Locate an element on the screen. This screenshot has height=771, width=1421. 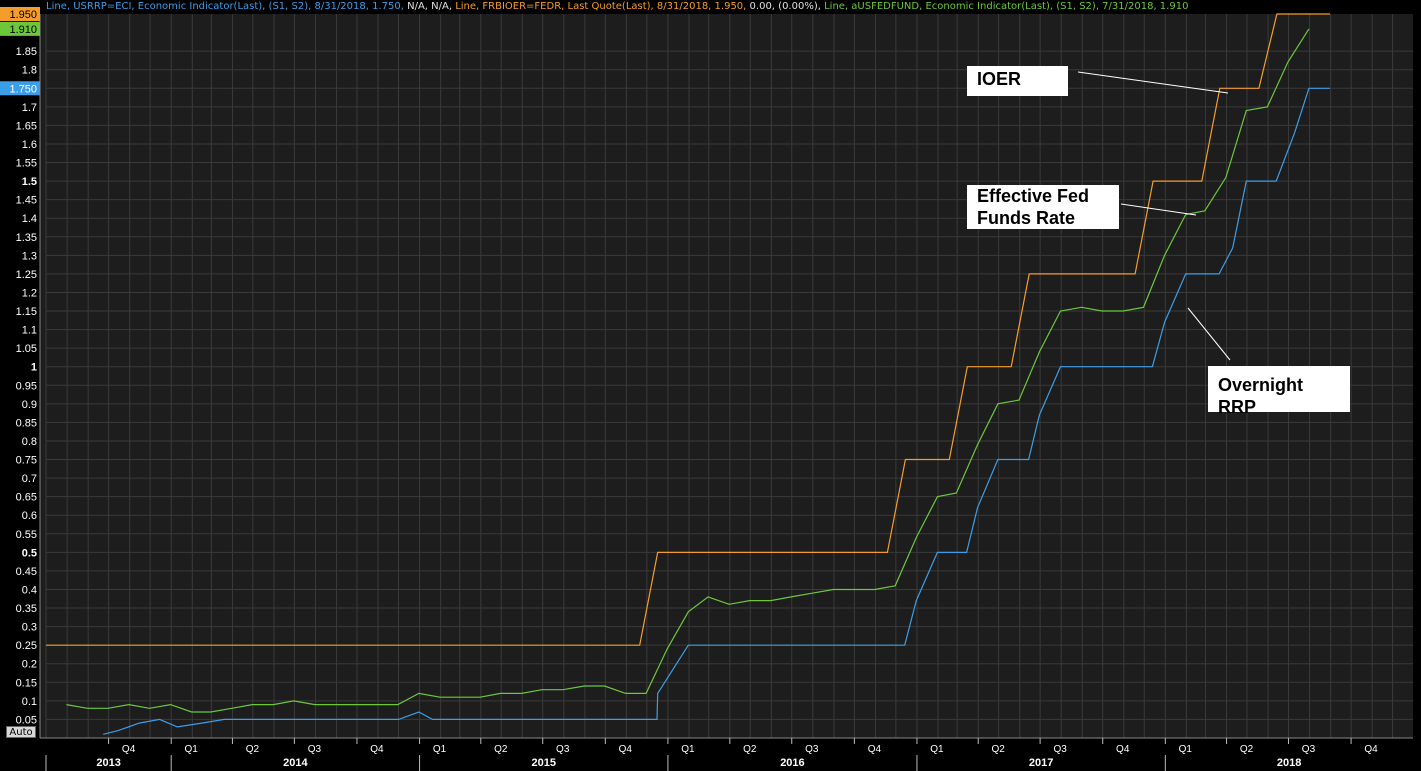
year-label: 2013 is located at coordinates (108, 763).